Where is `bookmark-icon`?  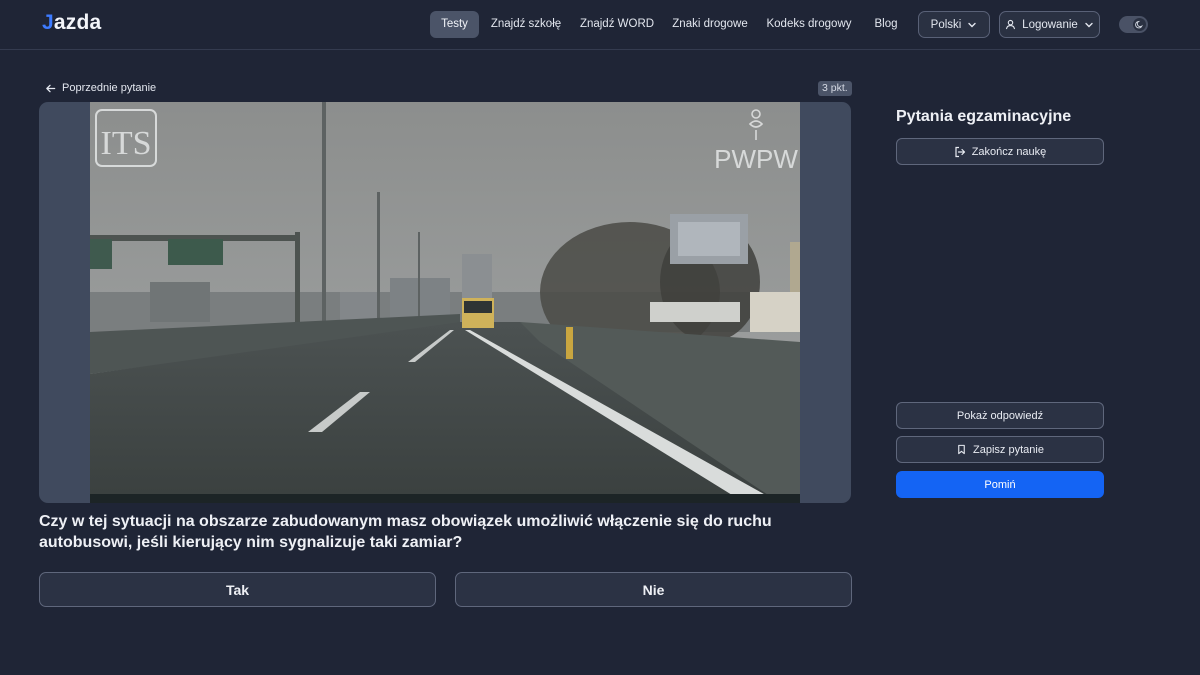
bookmark-icon is located at coordinates (961, 449).